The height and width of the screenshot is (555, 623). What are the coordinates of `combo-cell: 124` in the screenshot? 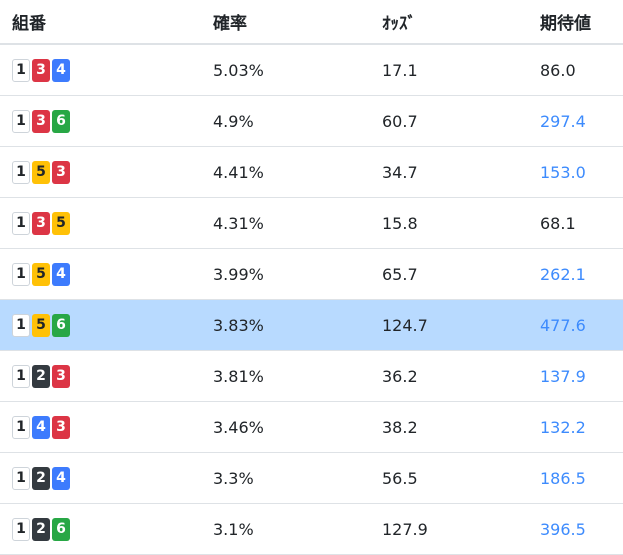 It's located at (41, 478).